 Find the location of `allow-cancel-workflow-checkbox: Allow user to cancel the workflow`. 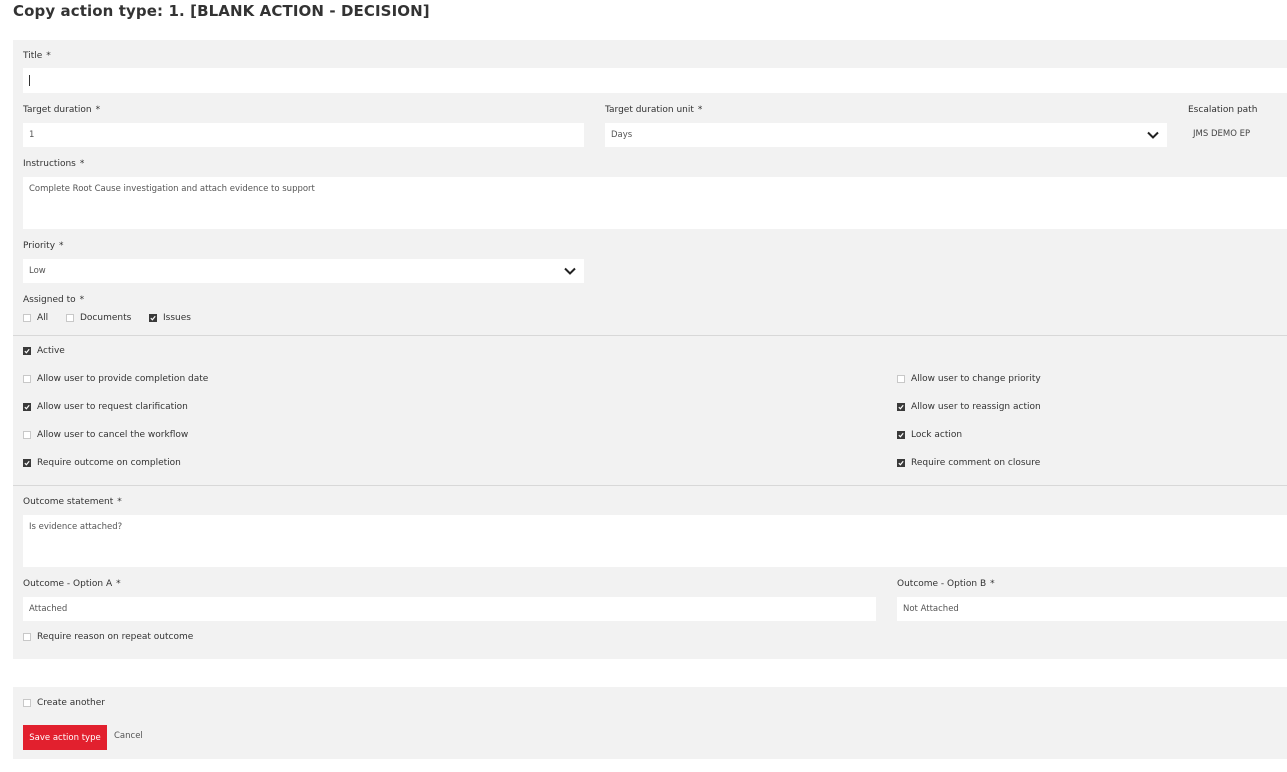

allow-cancel-workflow-checkbox: Allow user to cancel the workflow is located at coordinates (105, 435).